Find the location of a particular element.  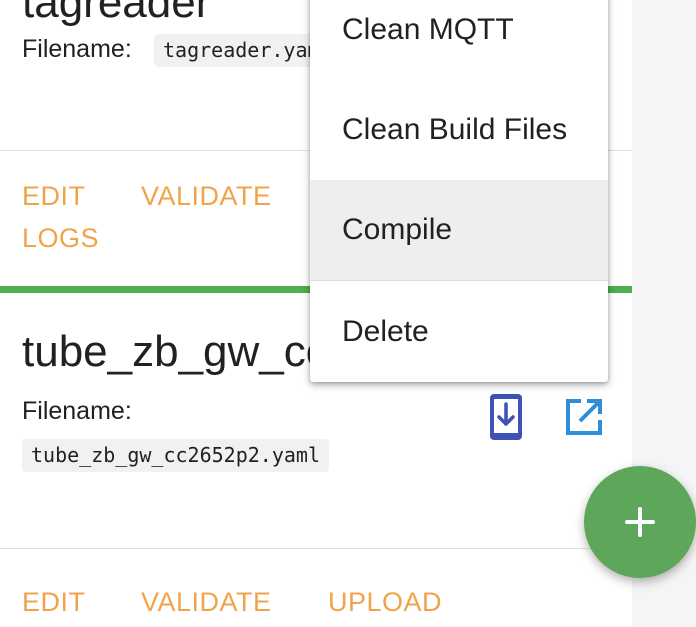

menu-item-label: Clean Build Files is located at coordinates (455, 129).